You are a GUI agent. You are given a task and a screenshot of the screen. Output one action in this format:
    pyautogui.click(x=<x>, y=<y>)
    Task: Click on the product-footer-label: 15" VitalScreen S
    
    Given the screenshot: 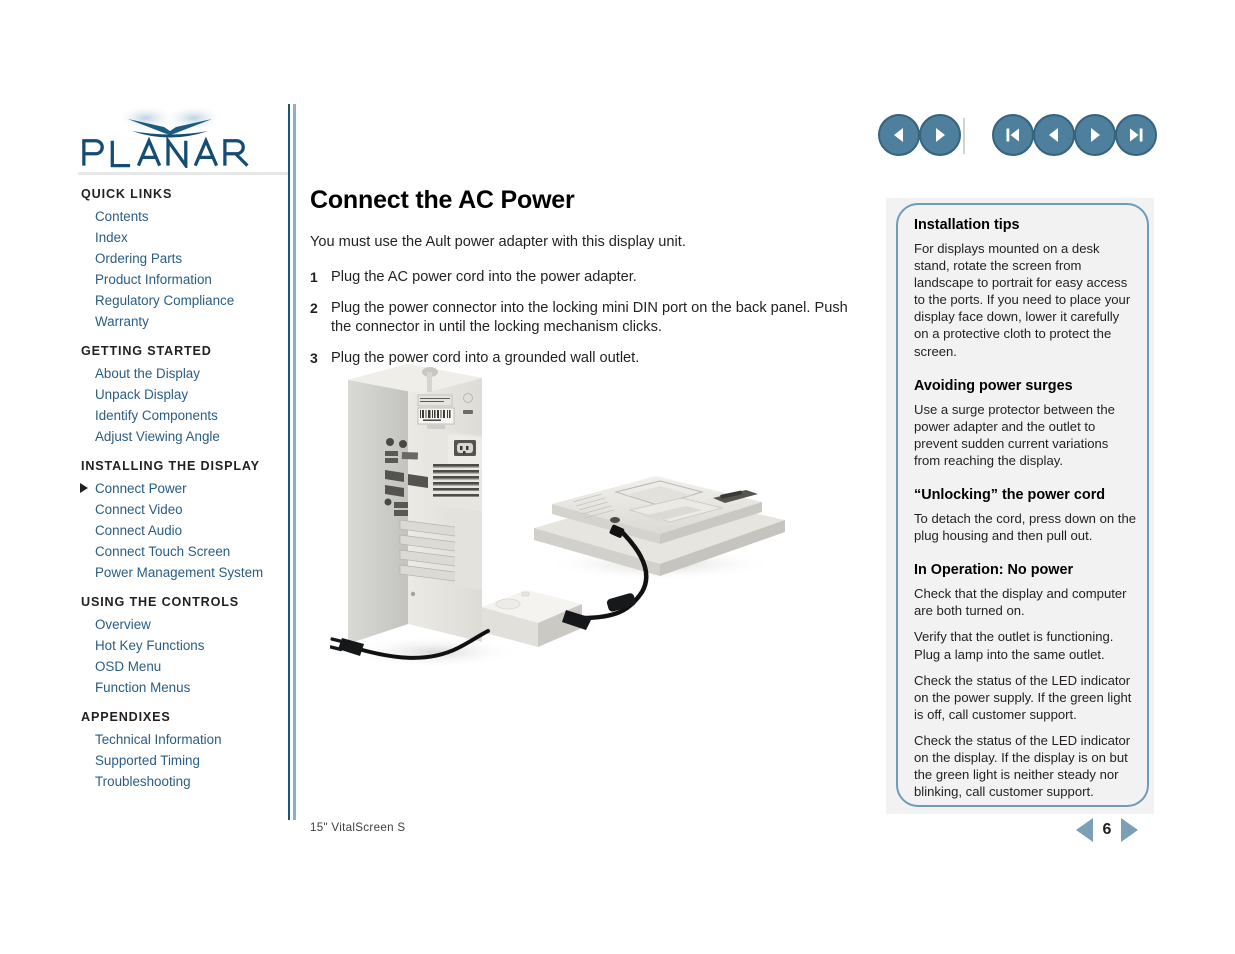 What is the action you would take?
    pyautogui.click(x=358, y=827)
    